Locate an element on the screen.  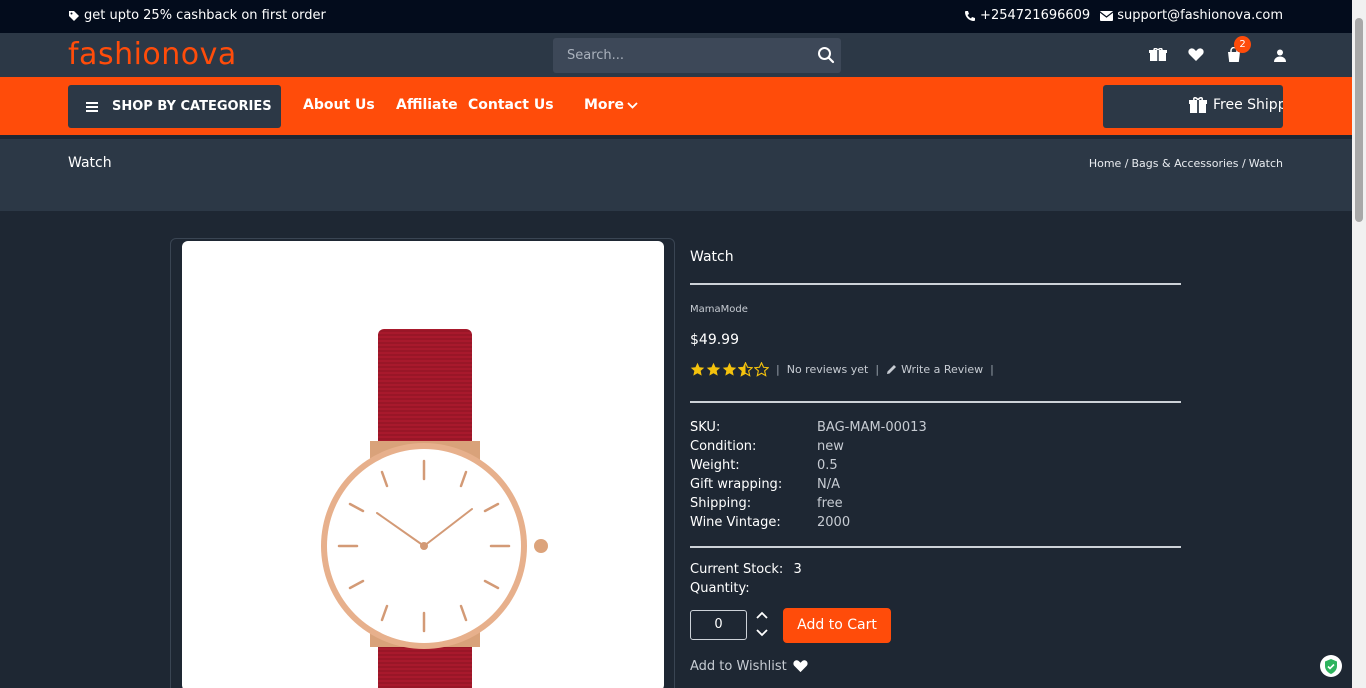
user-icon is located at coordinates (1280, 55).